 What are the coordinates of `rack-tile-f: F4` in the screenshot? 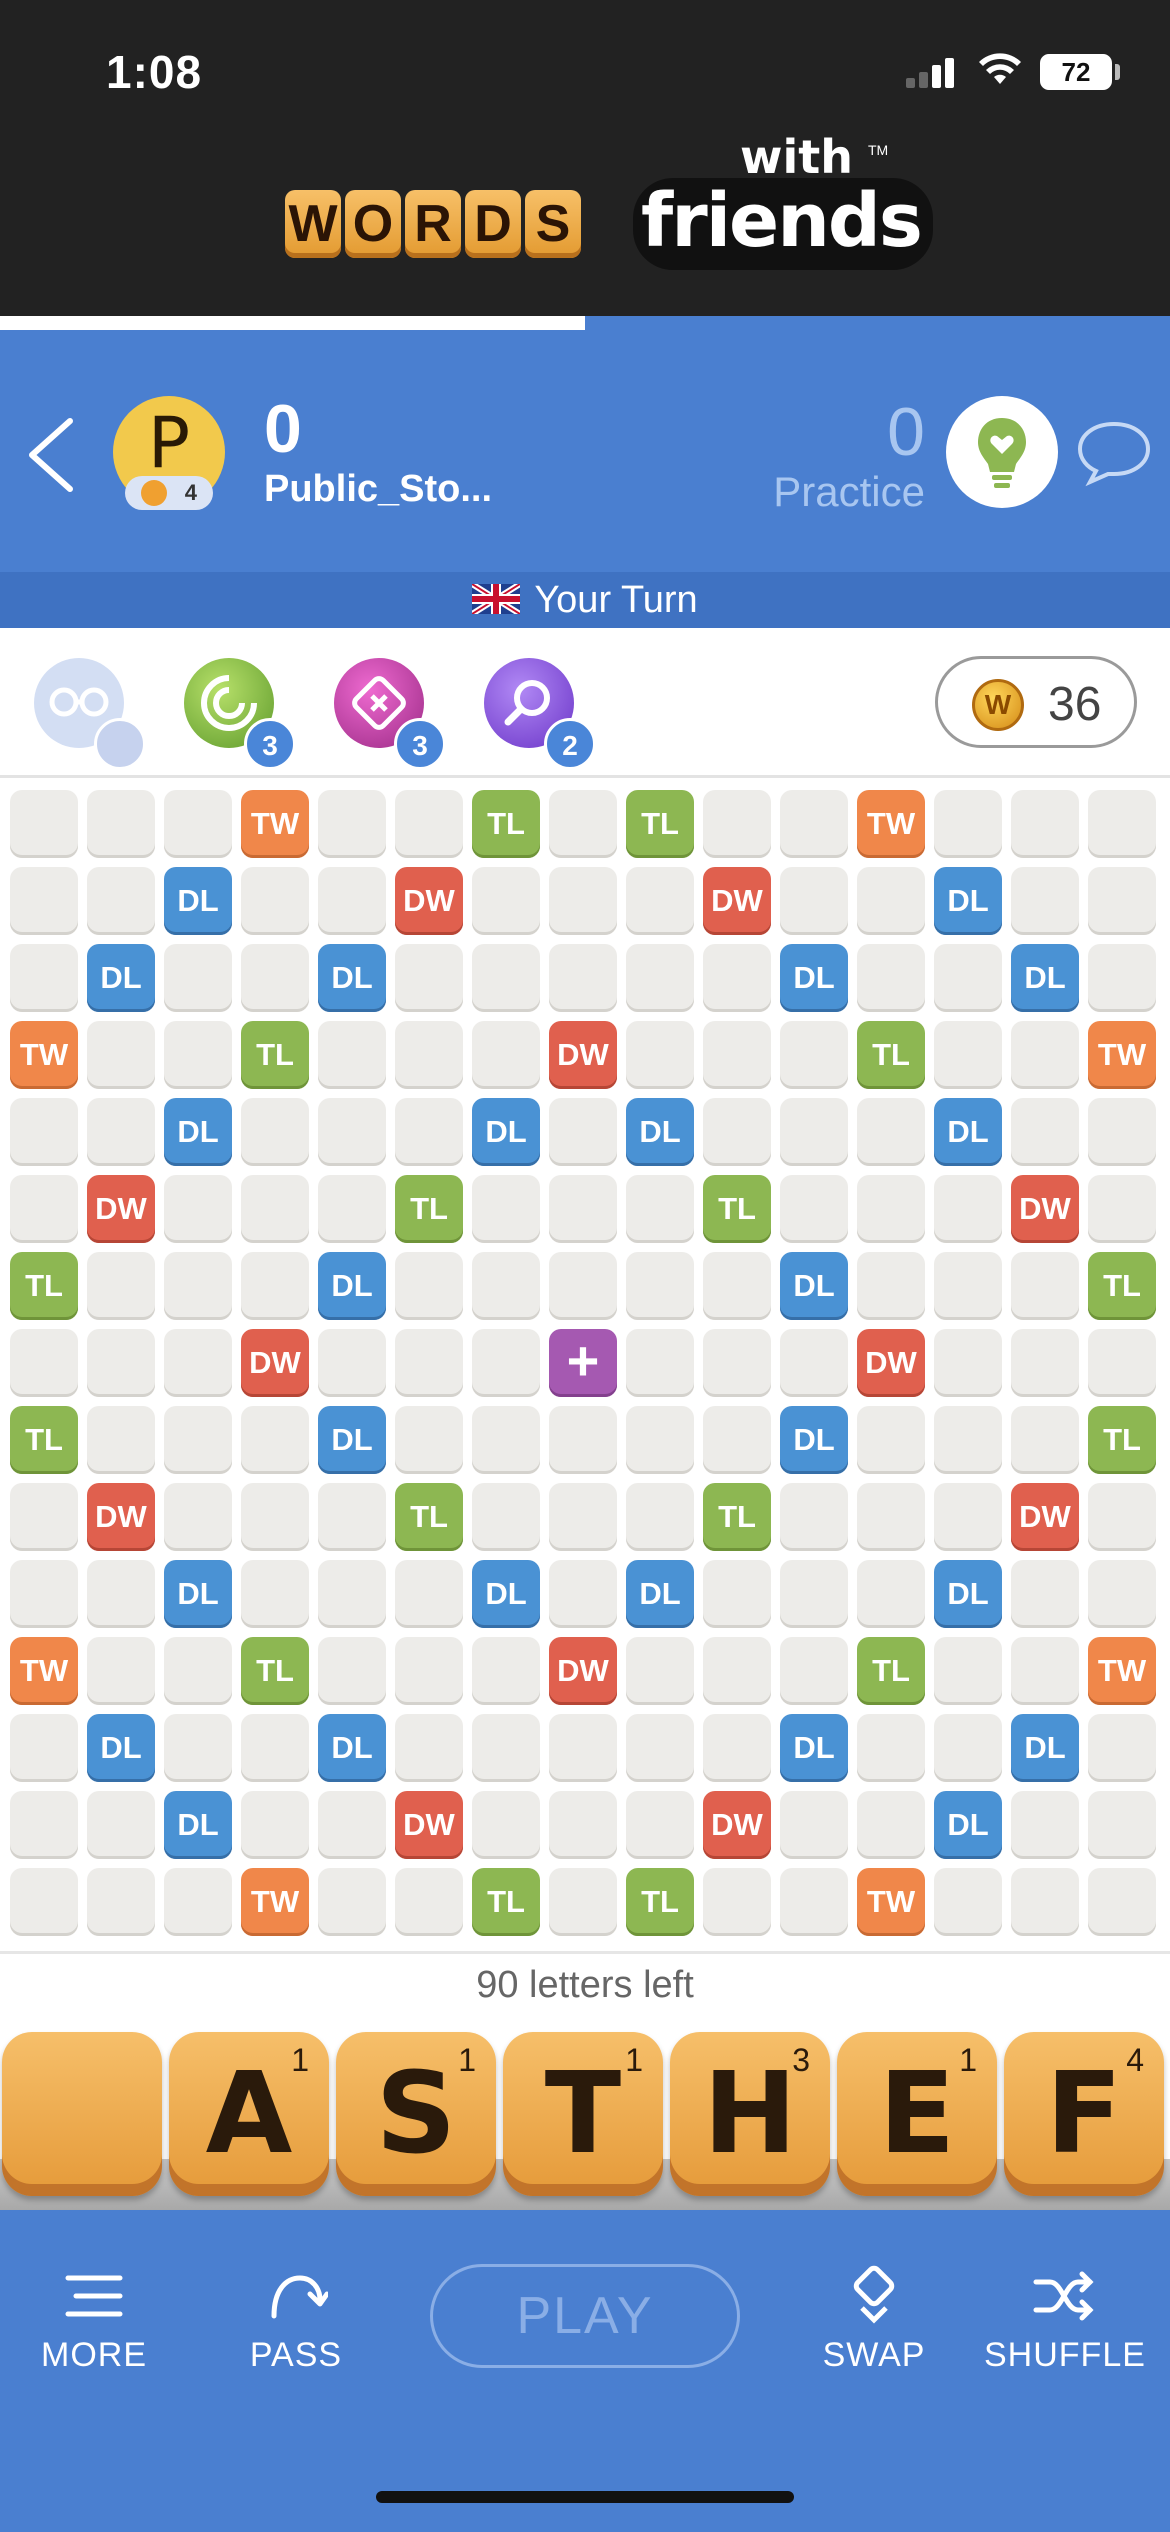 It's located at (1084, 2114).